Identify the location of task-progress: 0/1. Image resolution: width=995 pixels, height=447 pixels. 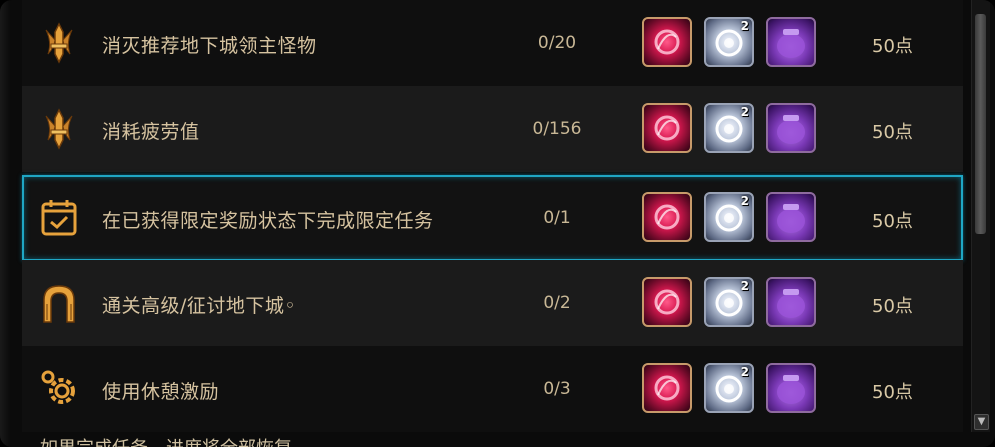
(557, 218).